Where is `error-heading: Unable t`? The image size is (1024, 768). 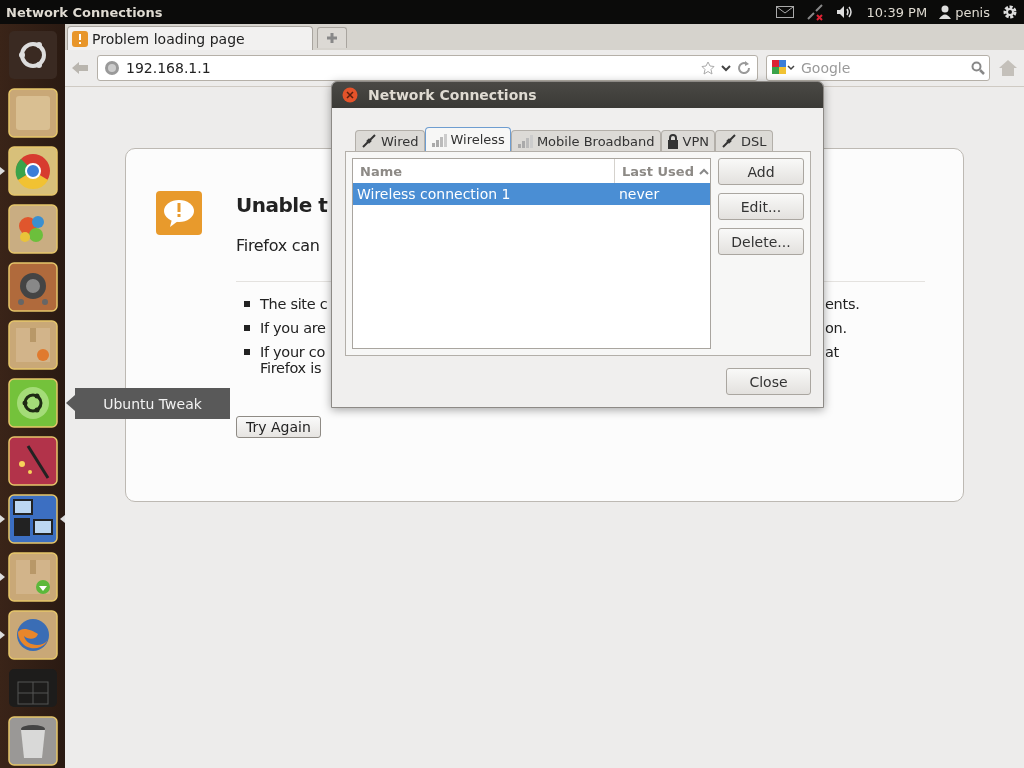
error-heading: Unable t is located at coordinates (282, 205).